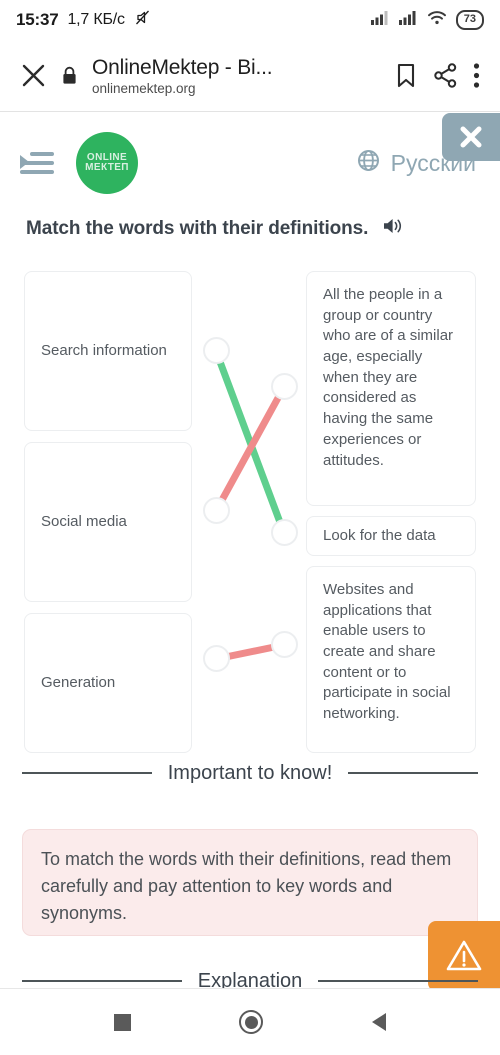  I want to click on android-nav-bar, so click(250, 1021).